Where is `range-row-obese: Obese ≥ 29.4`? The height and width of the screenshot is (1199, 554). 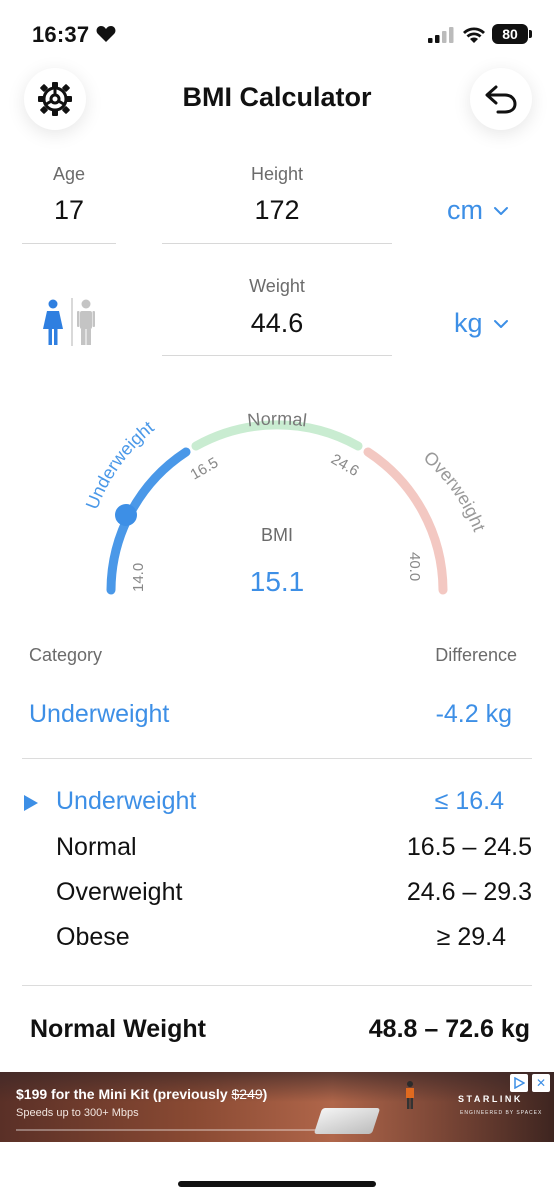
range-row-obese: Obese ≥ 29.4 is located at coordinates (277, 941).